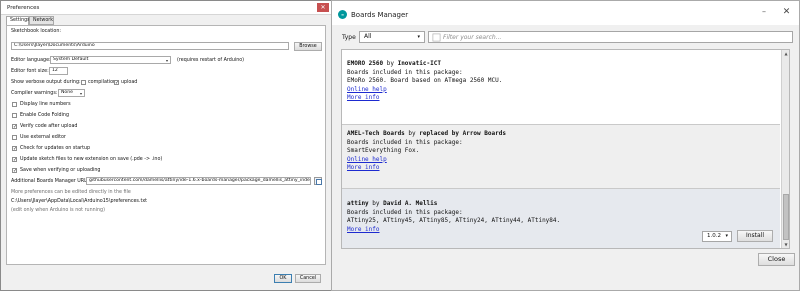 This screenshot has height=291, width=800. What do you see at coordinates (45, 104) in the screenshot?
I see `display-line-numbers-label: Display line numbers` at bounding box center [45, 104].